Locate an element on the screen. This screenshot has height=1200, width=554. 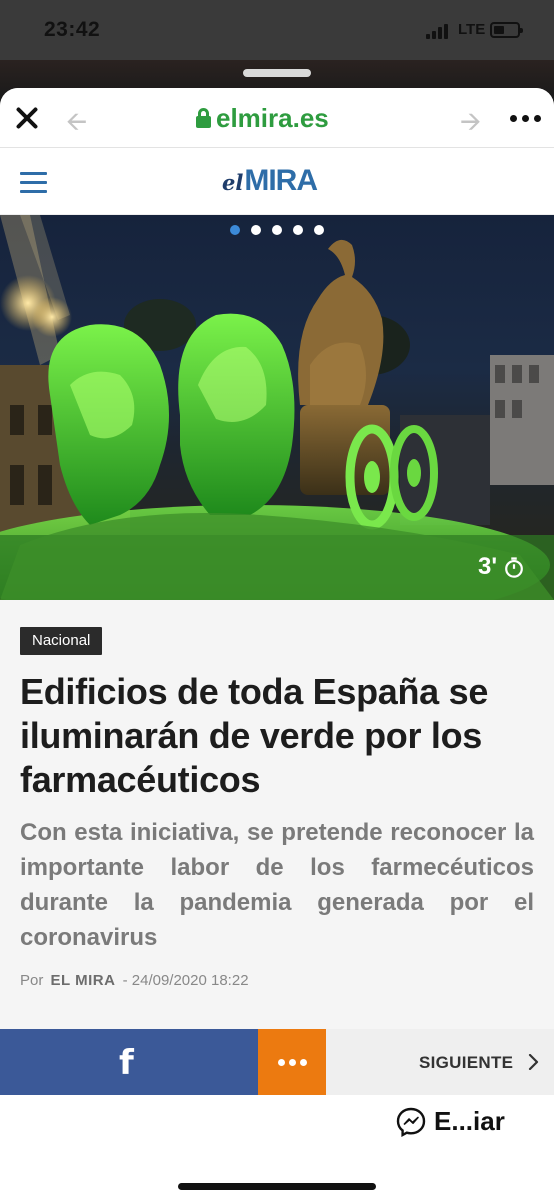
url-domain: elmira.es is located at coordinates (272, 117).